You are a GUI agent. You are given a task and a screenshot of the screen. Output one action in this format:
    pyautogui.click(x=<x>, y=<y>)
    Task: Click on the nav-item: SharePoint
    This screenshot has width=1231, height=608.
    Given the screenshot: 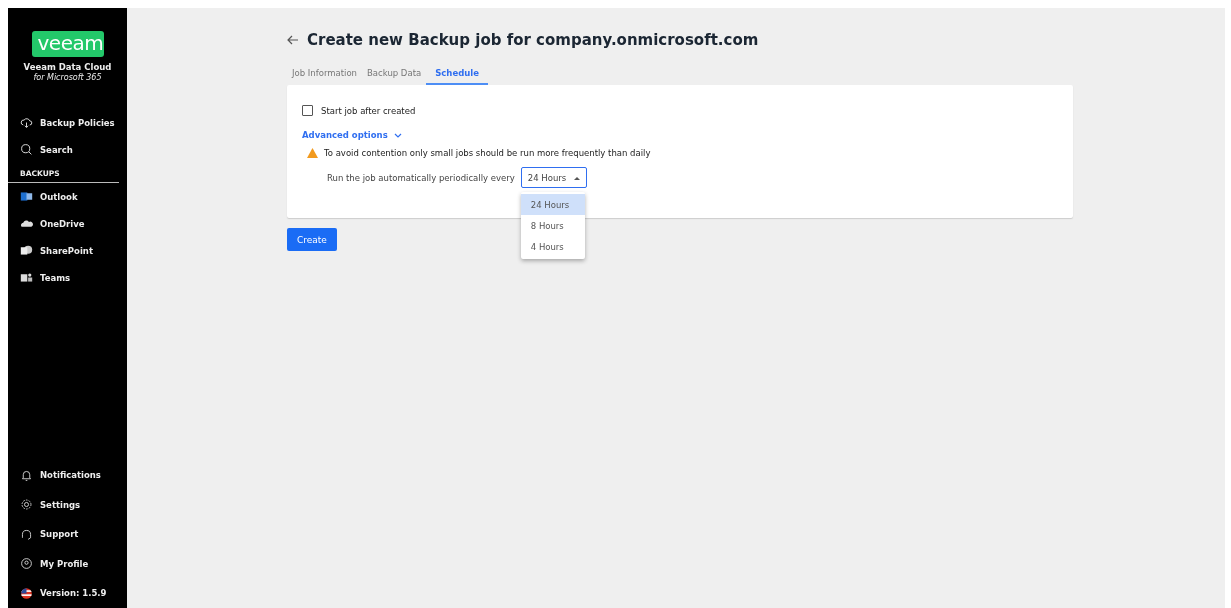 What is the action you would take?
    pyautogui.click(x=67, y=250)
    